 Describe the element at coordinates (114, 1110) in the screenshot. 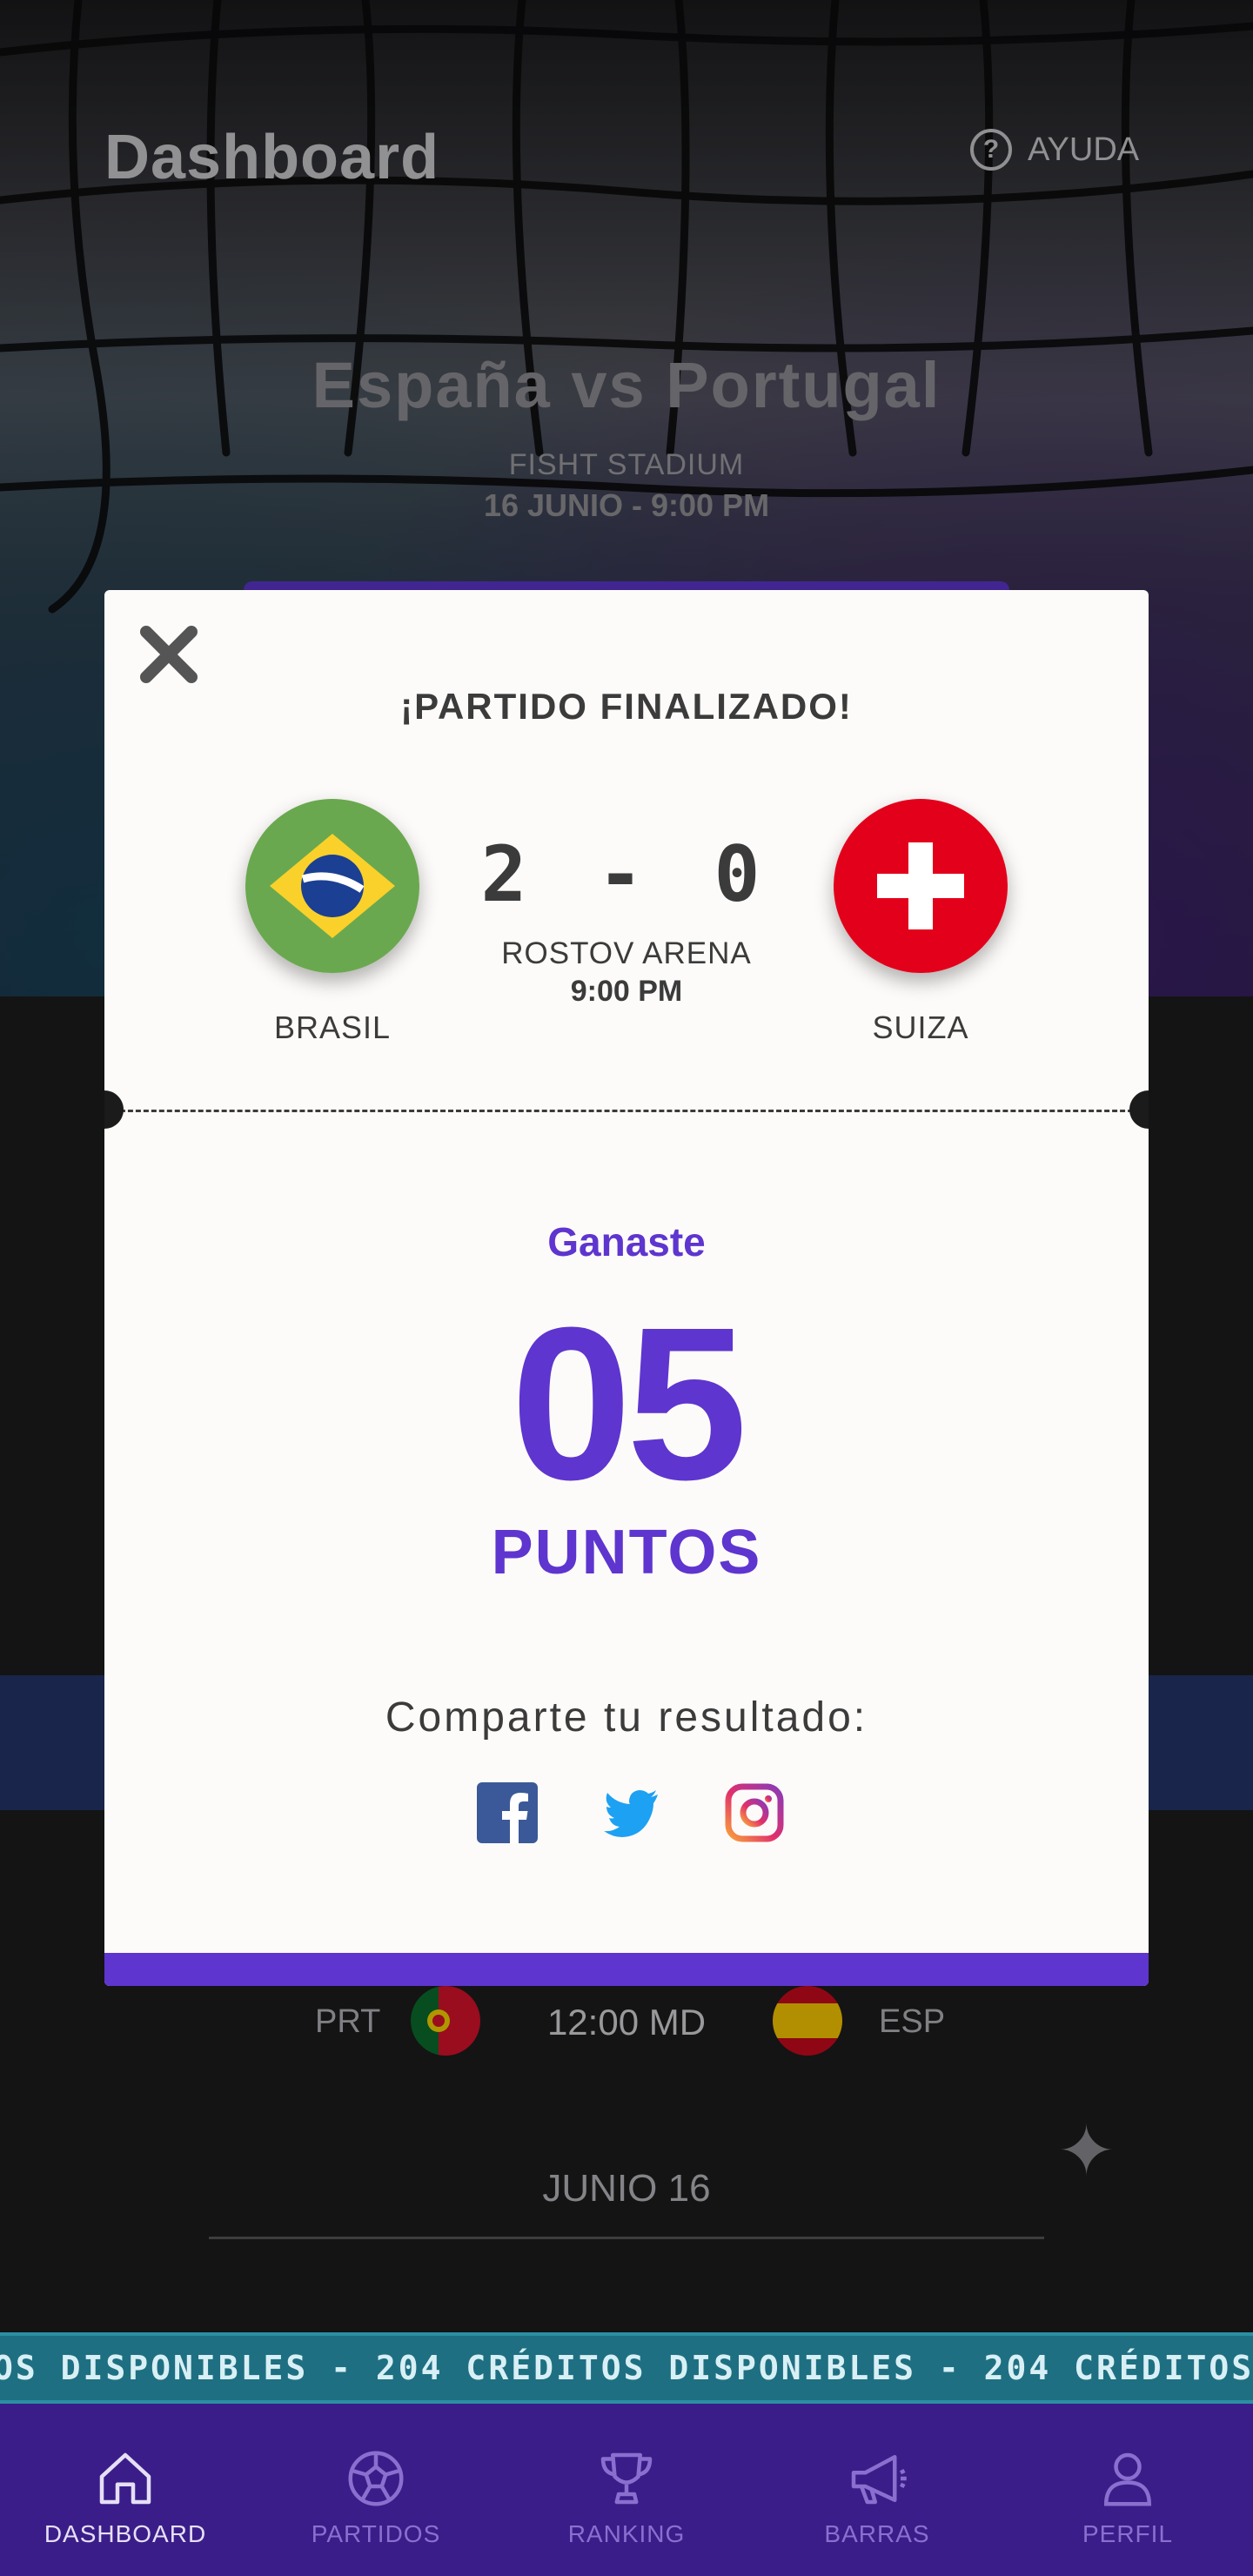

I see `ticket-notch-left` at that location.